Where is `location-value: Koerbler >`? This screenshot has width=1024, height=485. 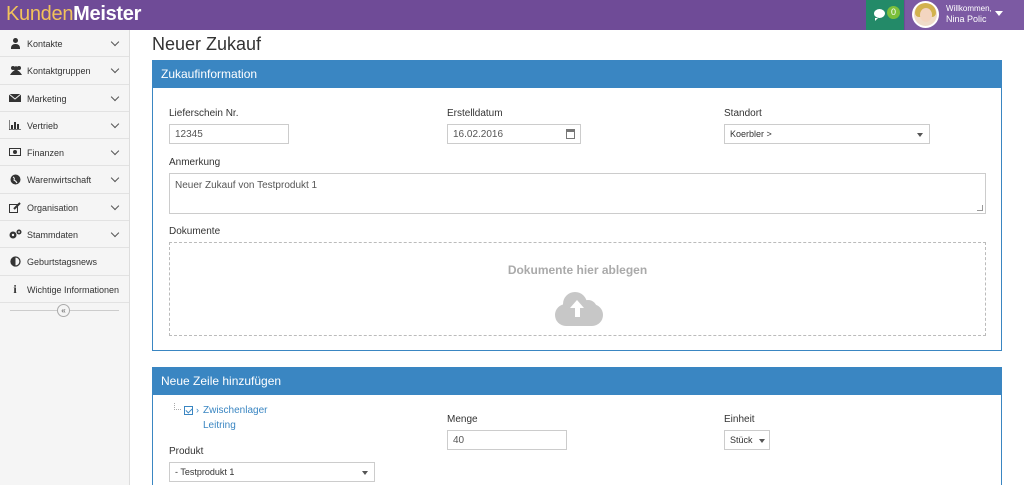
location-value: Koerbler > is located at coordinates (751, 134).